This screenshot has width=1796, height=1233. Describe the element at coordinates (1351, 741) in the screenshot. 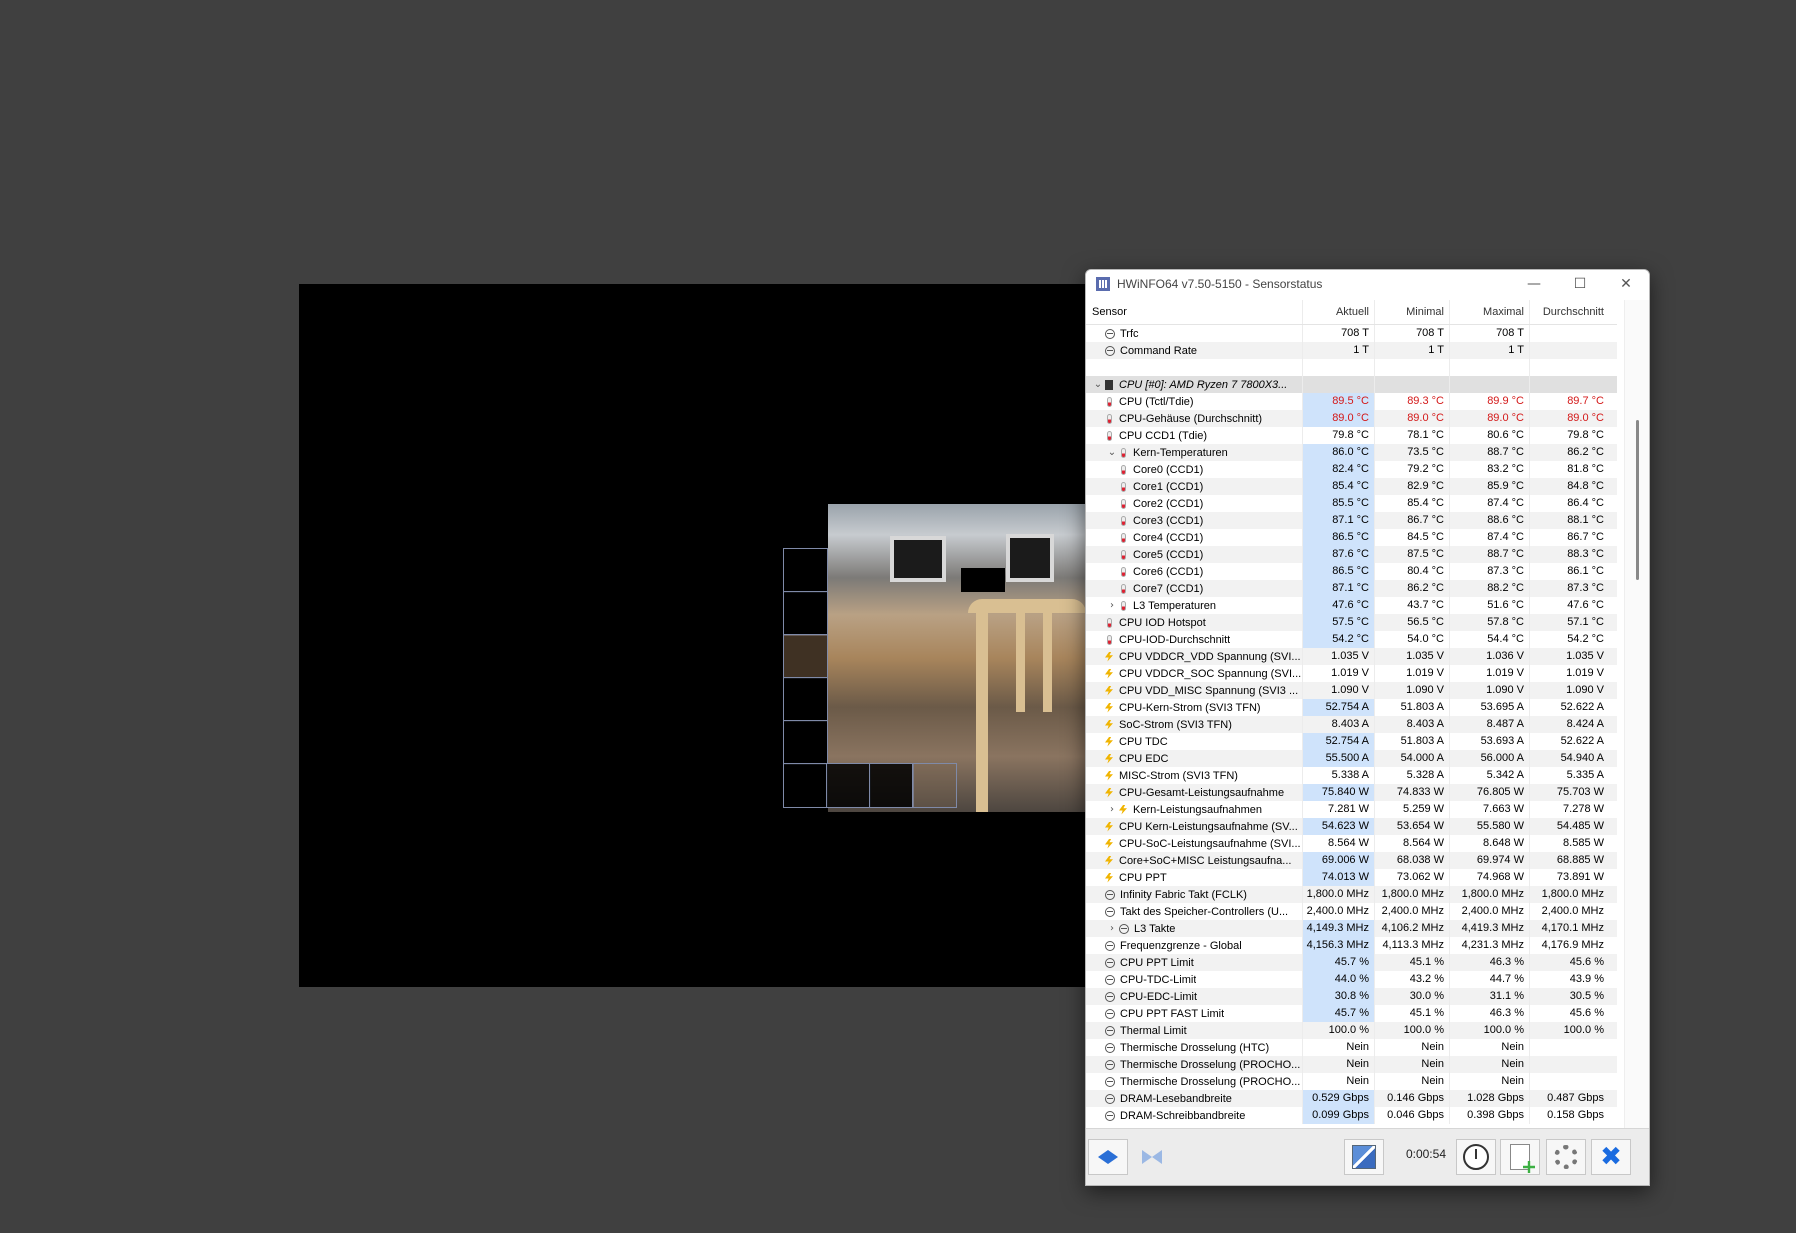

I see `table-row: CPU TDC 52.754 A 51.803 A 53.693 A 52.622 A` at that location.